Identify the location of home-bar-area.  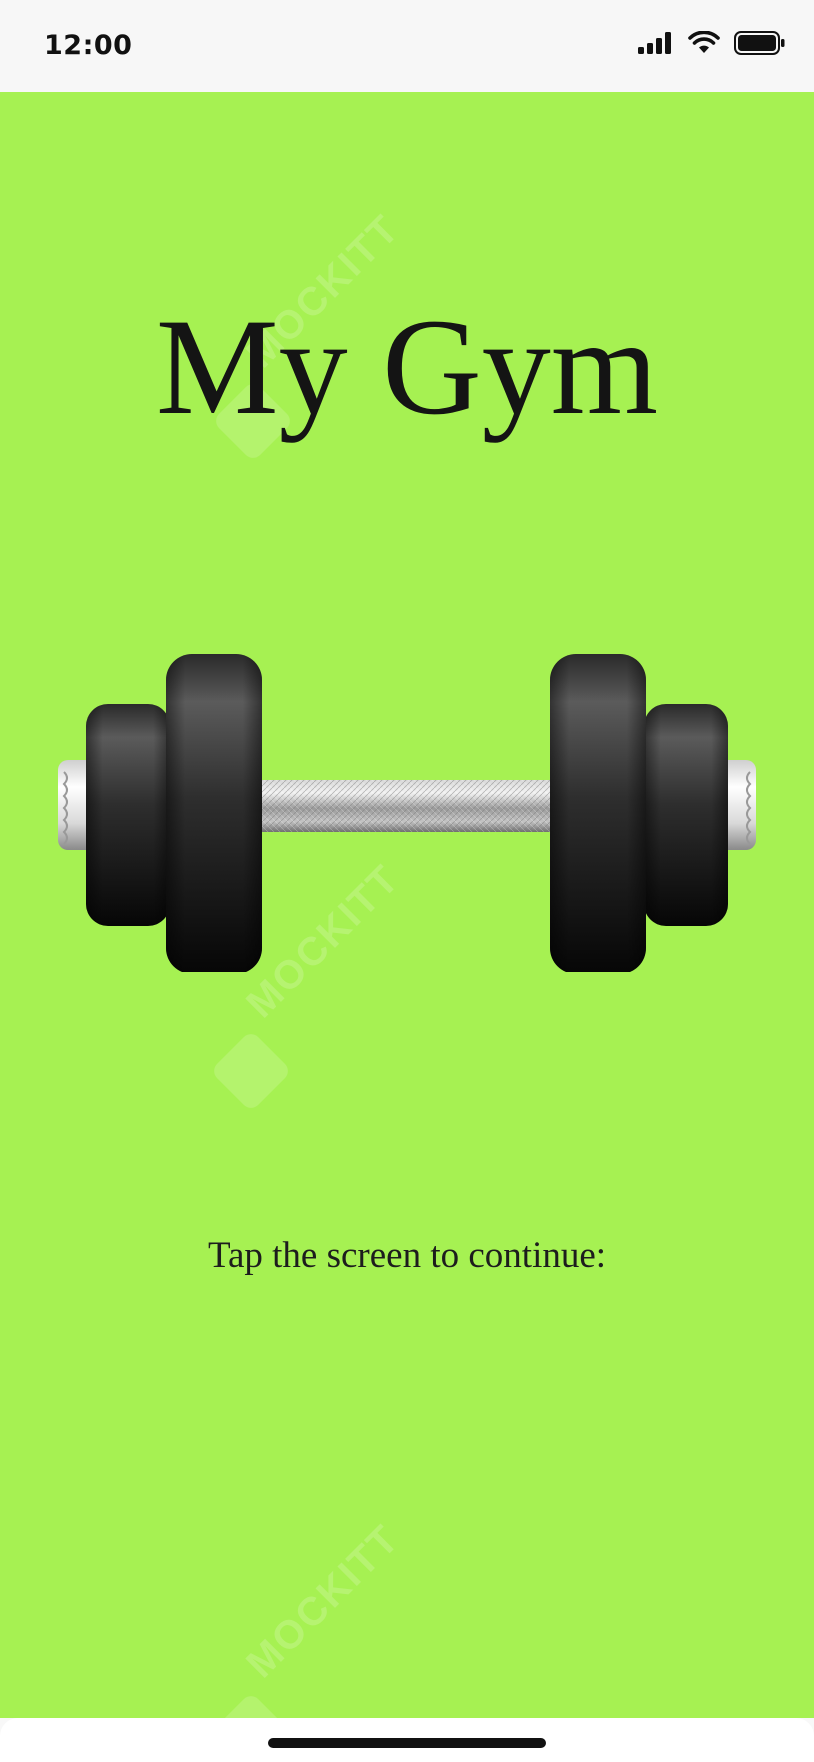
(407, 1740).